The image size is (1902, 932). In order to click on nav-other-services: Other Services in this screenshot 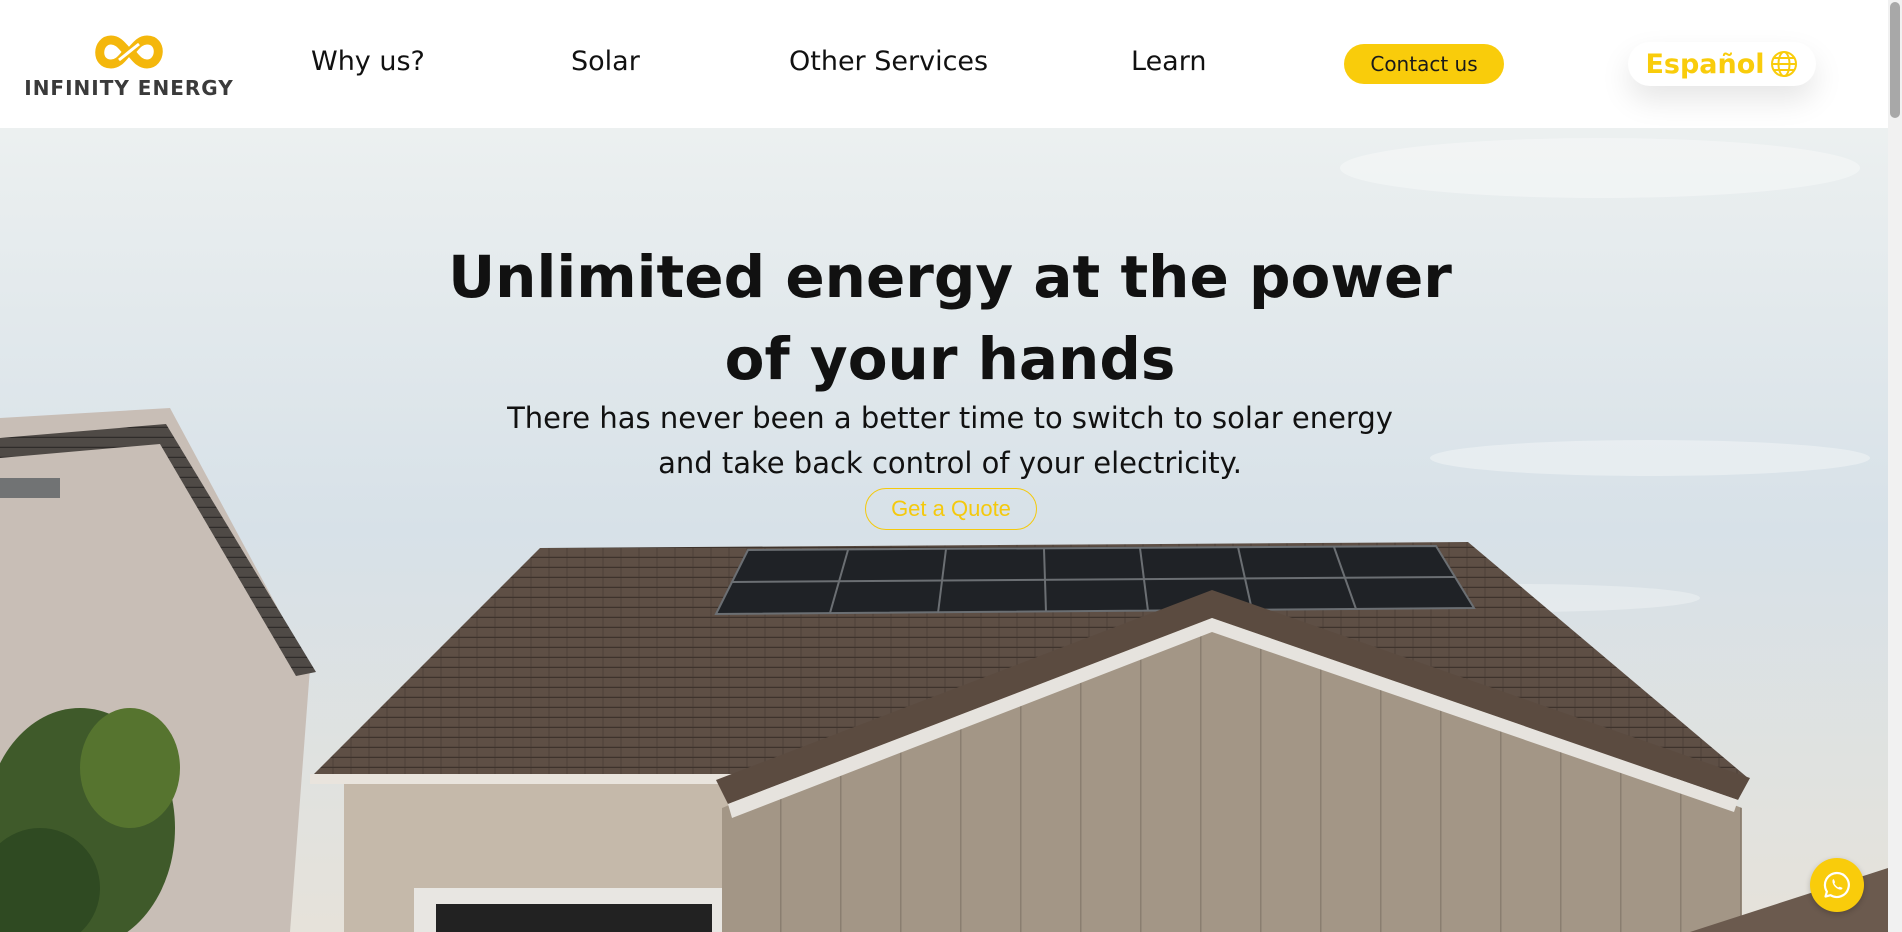, I will do `click(888, 61)`.